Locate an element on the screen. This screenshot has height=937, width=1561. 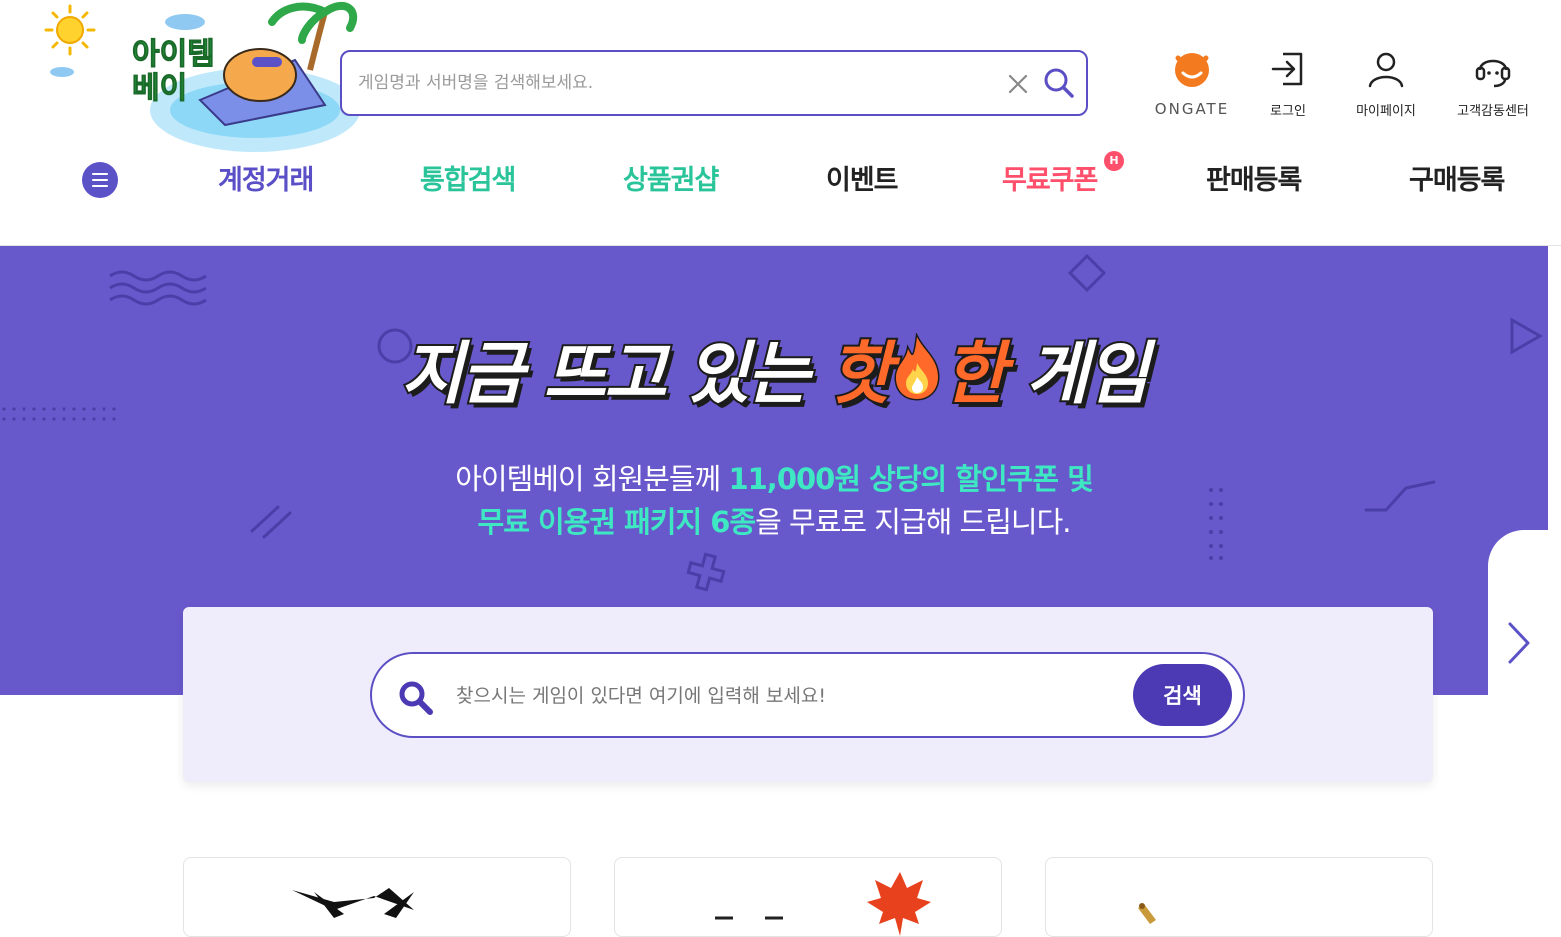
ongate-link: ONGATE is located at coordinates (1192, 83).